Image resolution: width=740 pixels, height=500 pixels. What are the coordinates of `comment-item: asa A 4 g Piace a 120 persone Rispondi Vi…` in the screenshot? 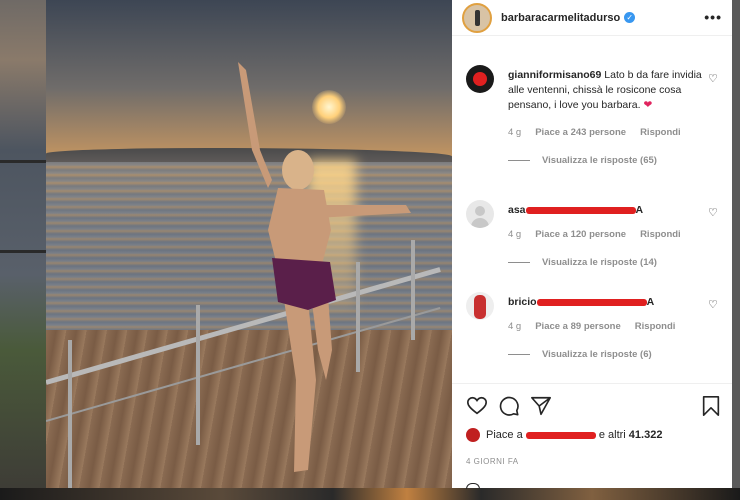 It's located at (592, 239).